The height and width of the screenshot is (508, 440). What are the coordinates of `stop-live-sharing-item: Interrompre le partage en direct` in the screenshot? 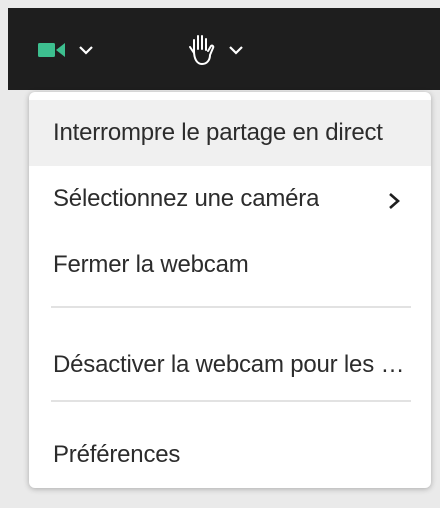 It's located at (230, 133).